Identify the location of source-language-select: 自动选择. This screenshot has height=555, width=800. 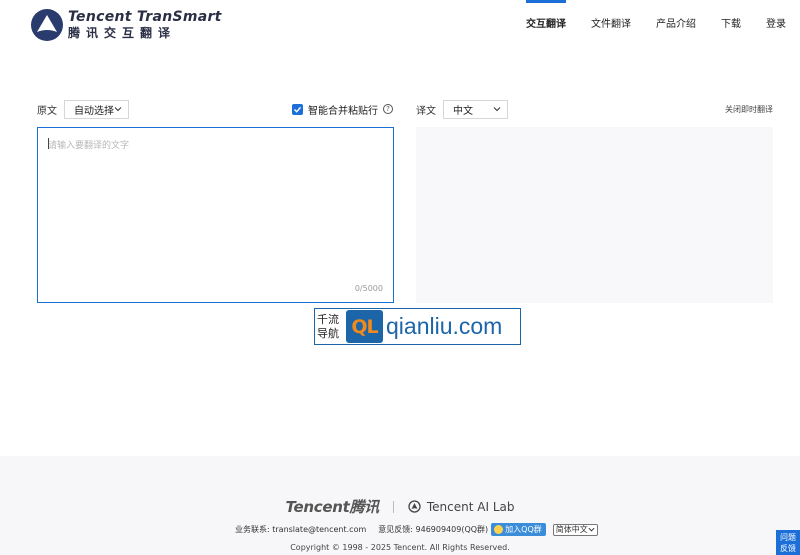
(96, 109).